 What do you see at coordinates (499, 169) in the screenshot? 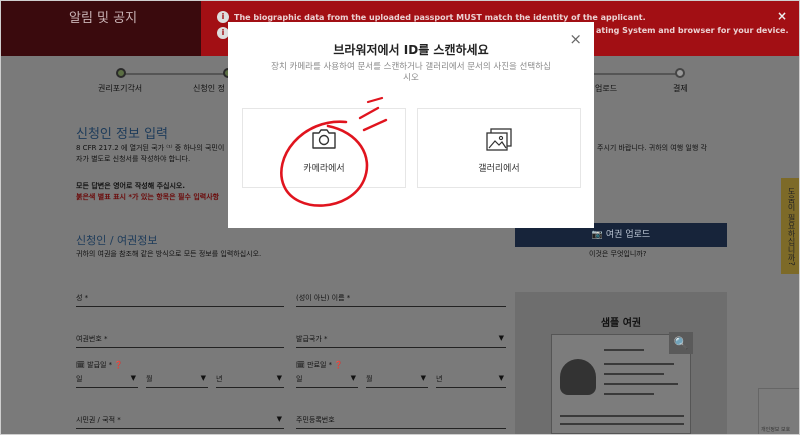
I see `gallery-option-label: 갤러리에서` at bounding box center [499, 169].